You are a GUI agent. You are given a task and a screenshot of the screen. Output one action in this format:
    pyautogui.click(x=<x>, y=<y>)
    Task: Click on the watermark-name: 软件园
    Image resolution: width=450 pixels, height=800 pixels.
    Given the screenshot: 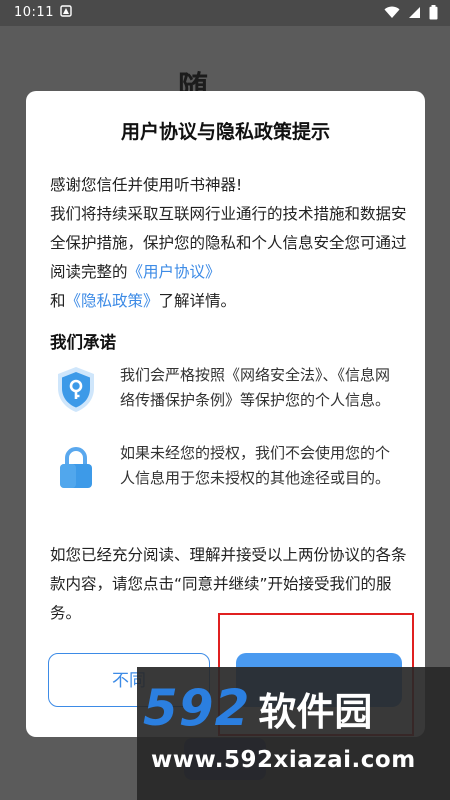 What is the action you would take?
    pyautogui.click(x=315, y=712)
    